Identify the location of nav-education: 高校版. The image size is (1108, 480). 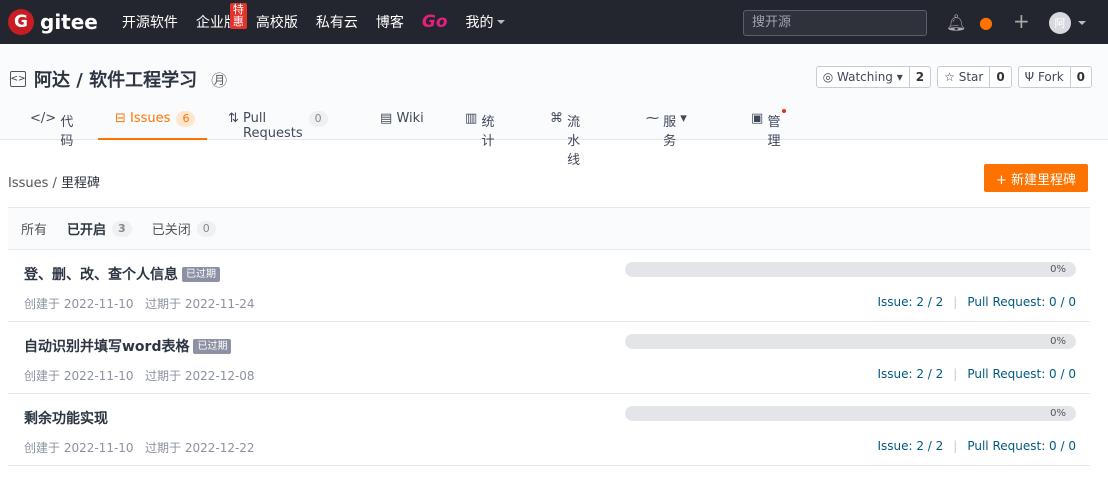
(277, 22).